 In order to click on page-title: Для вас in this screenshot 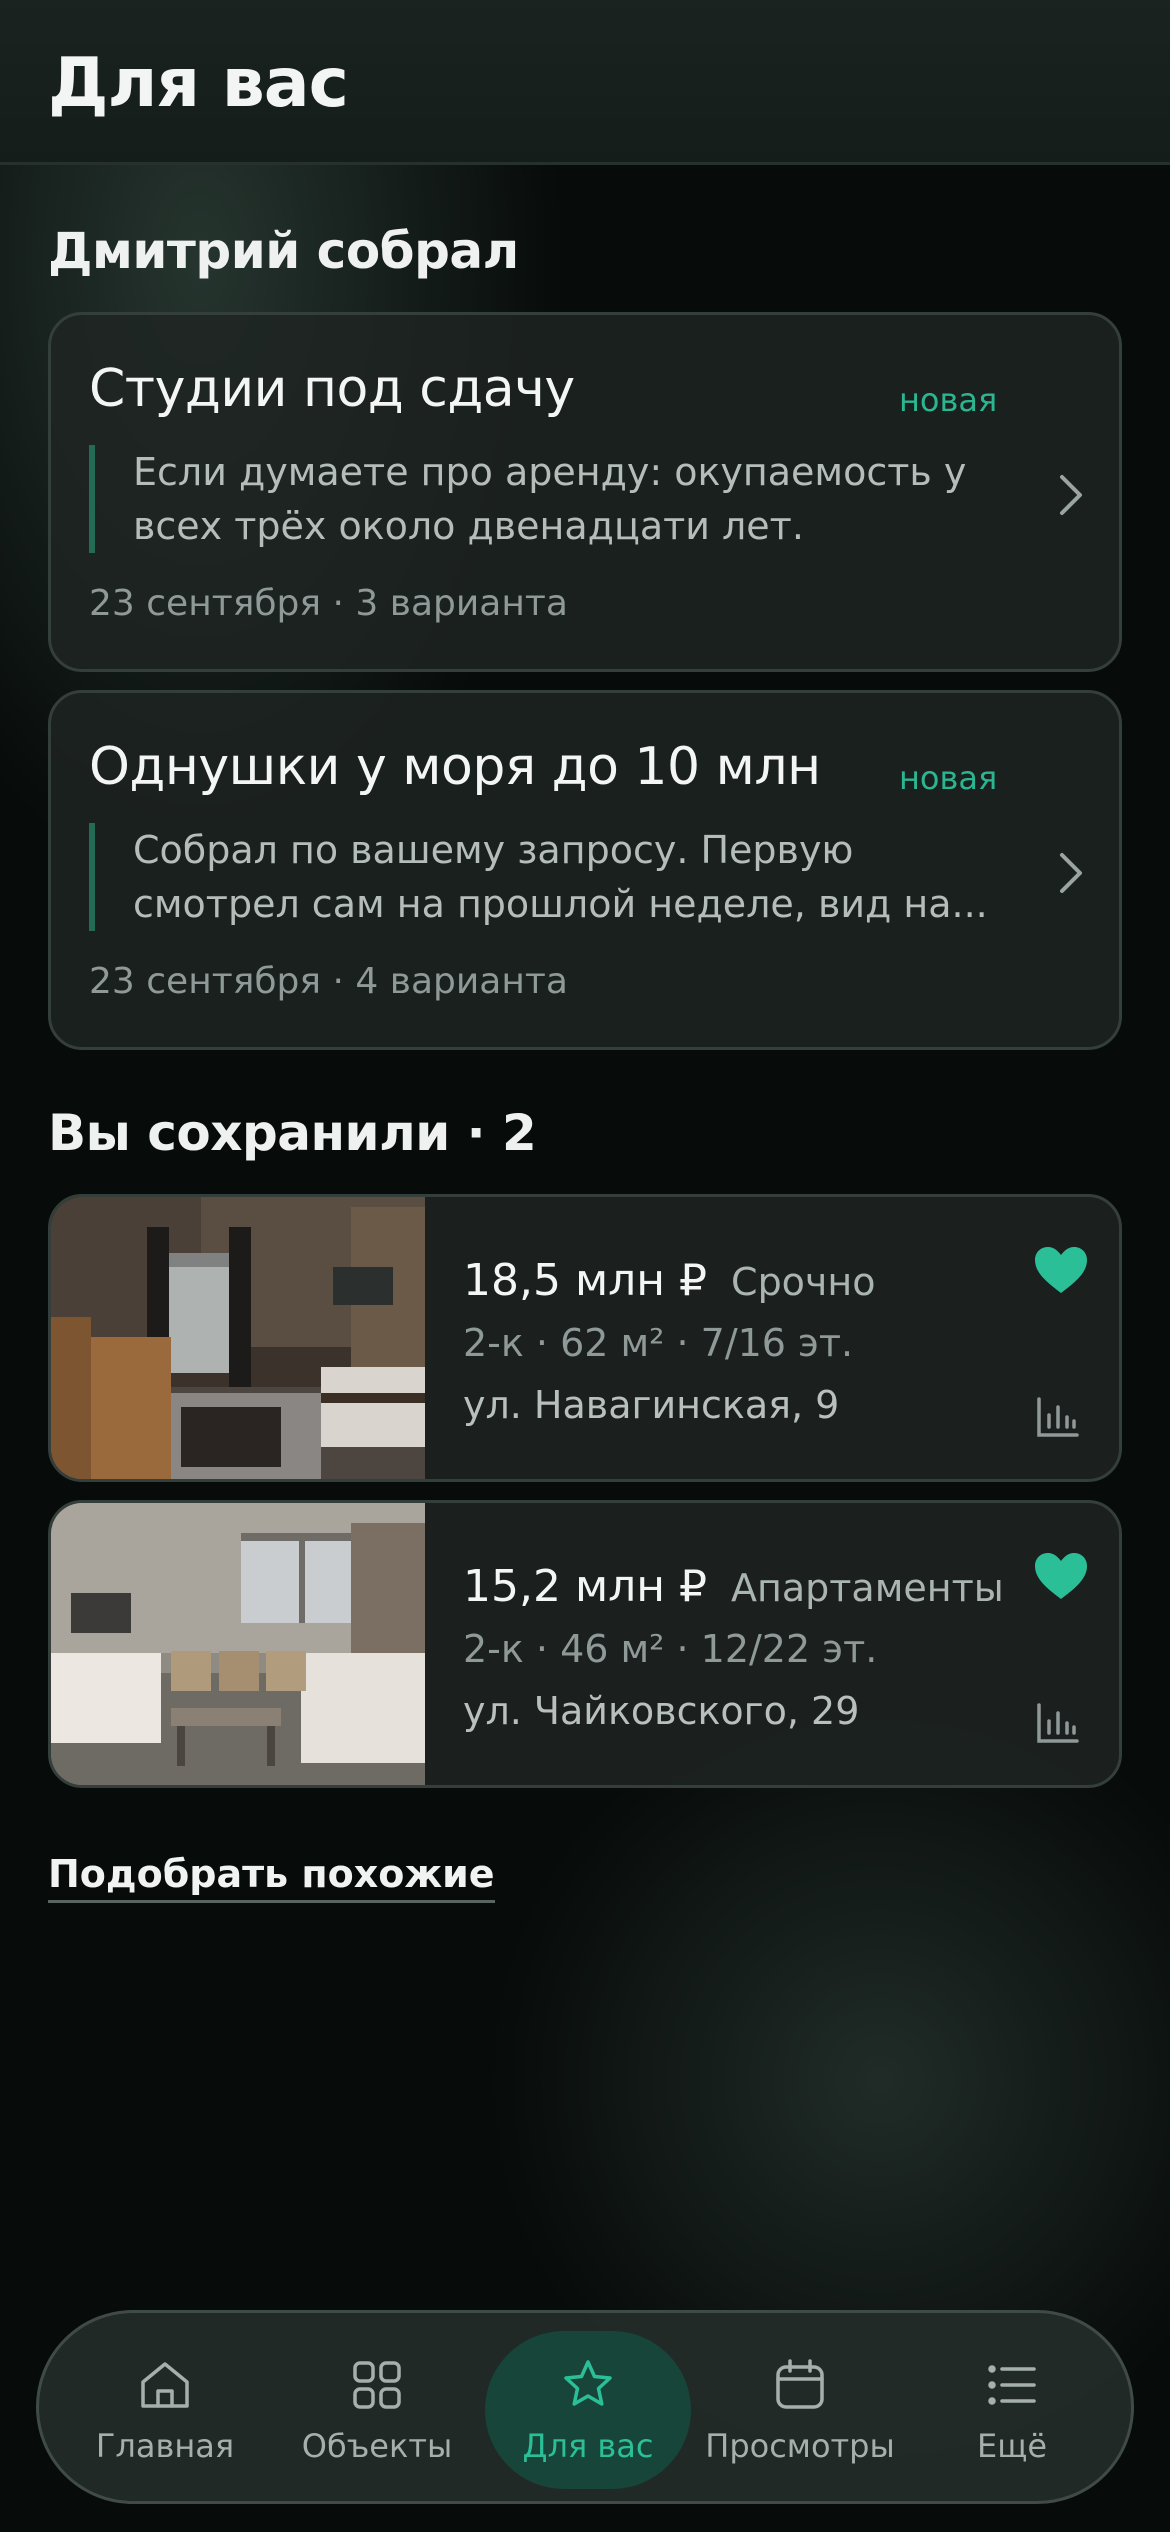, I will do `click(198, 83)`.